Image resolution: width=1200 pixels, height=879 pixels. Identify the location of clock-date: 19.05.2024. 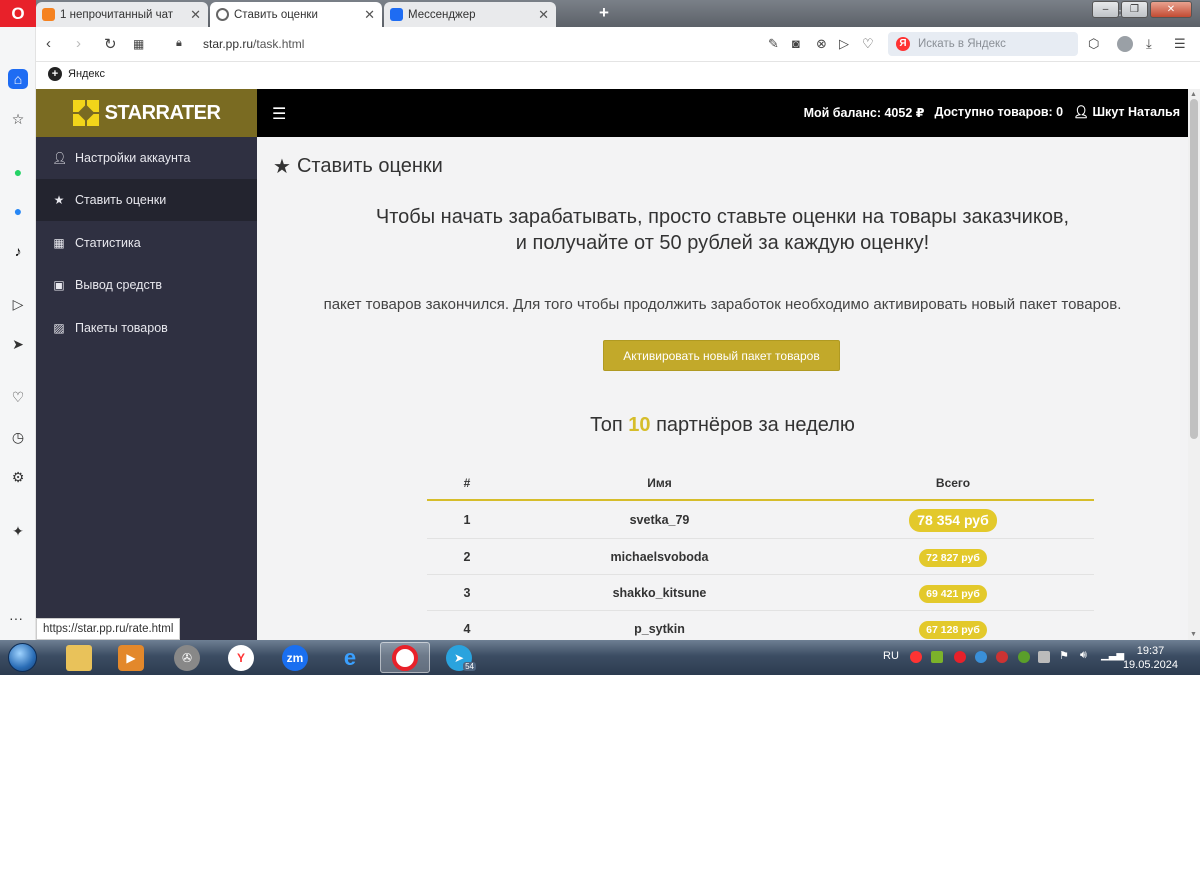
(1150, 665).